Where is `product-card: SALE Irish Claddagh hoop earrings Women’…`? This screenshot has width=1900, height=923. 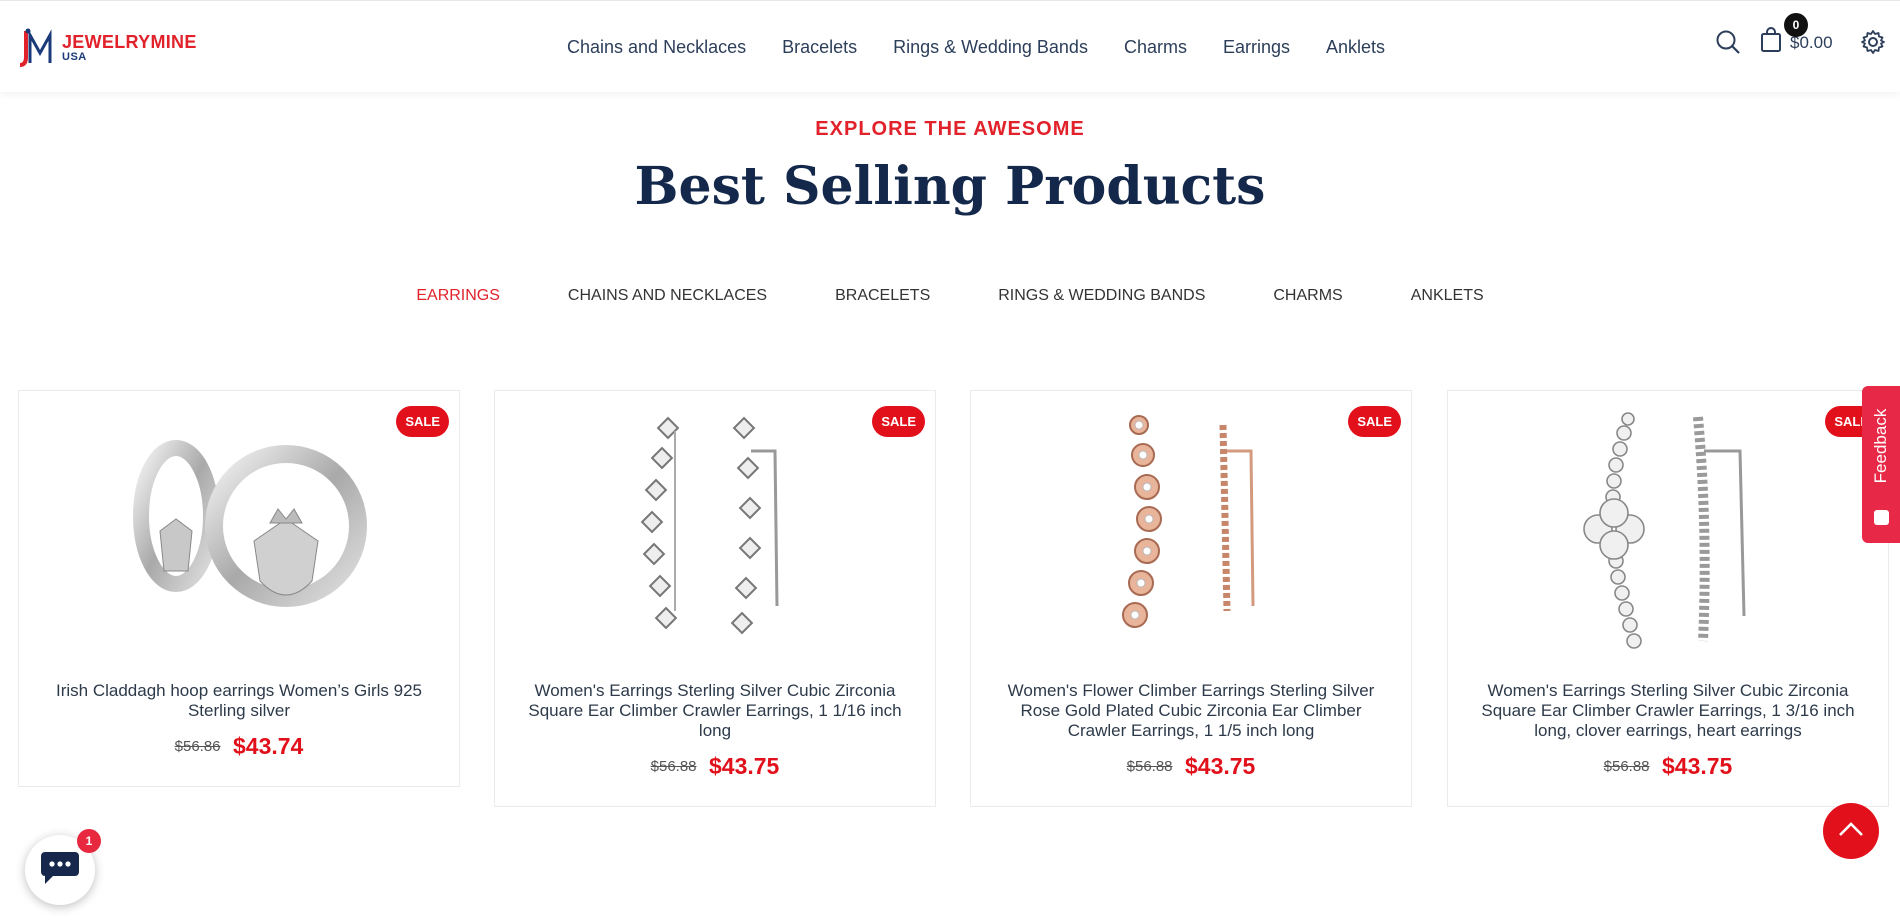 product-card: SALE Irish Claddagh hoop earrings Women’… is located at coordinates (239, 588).